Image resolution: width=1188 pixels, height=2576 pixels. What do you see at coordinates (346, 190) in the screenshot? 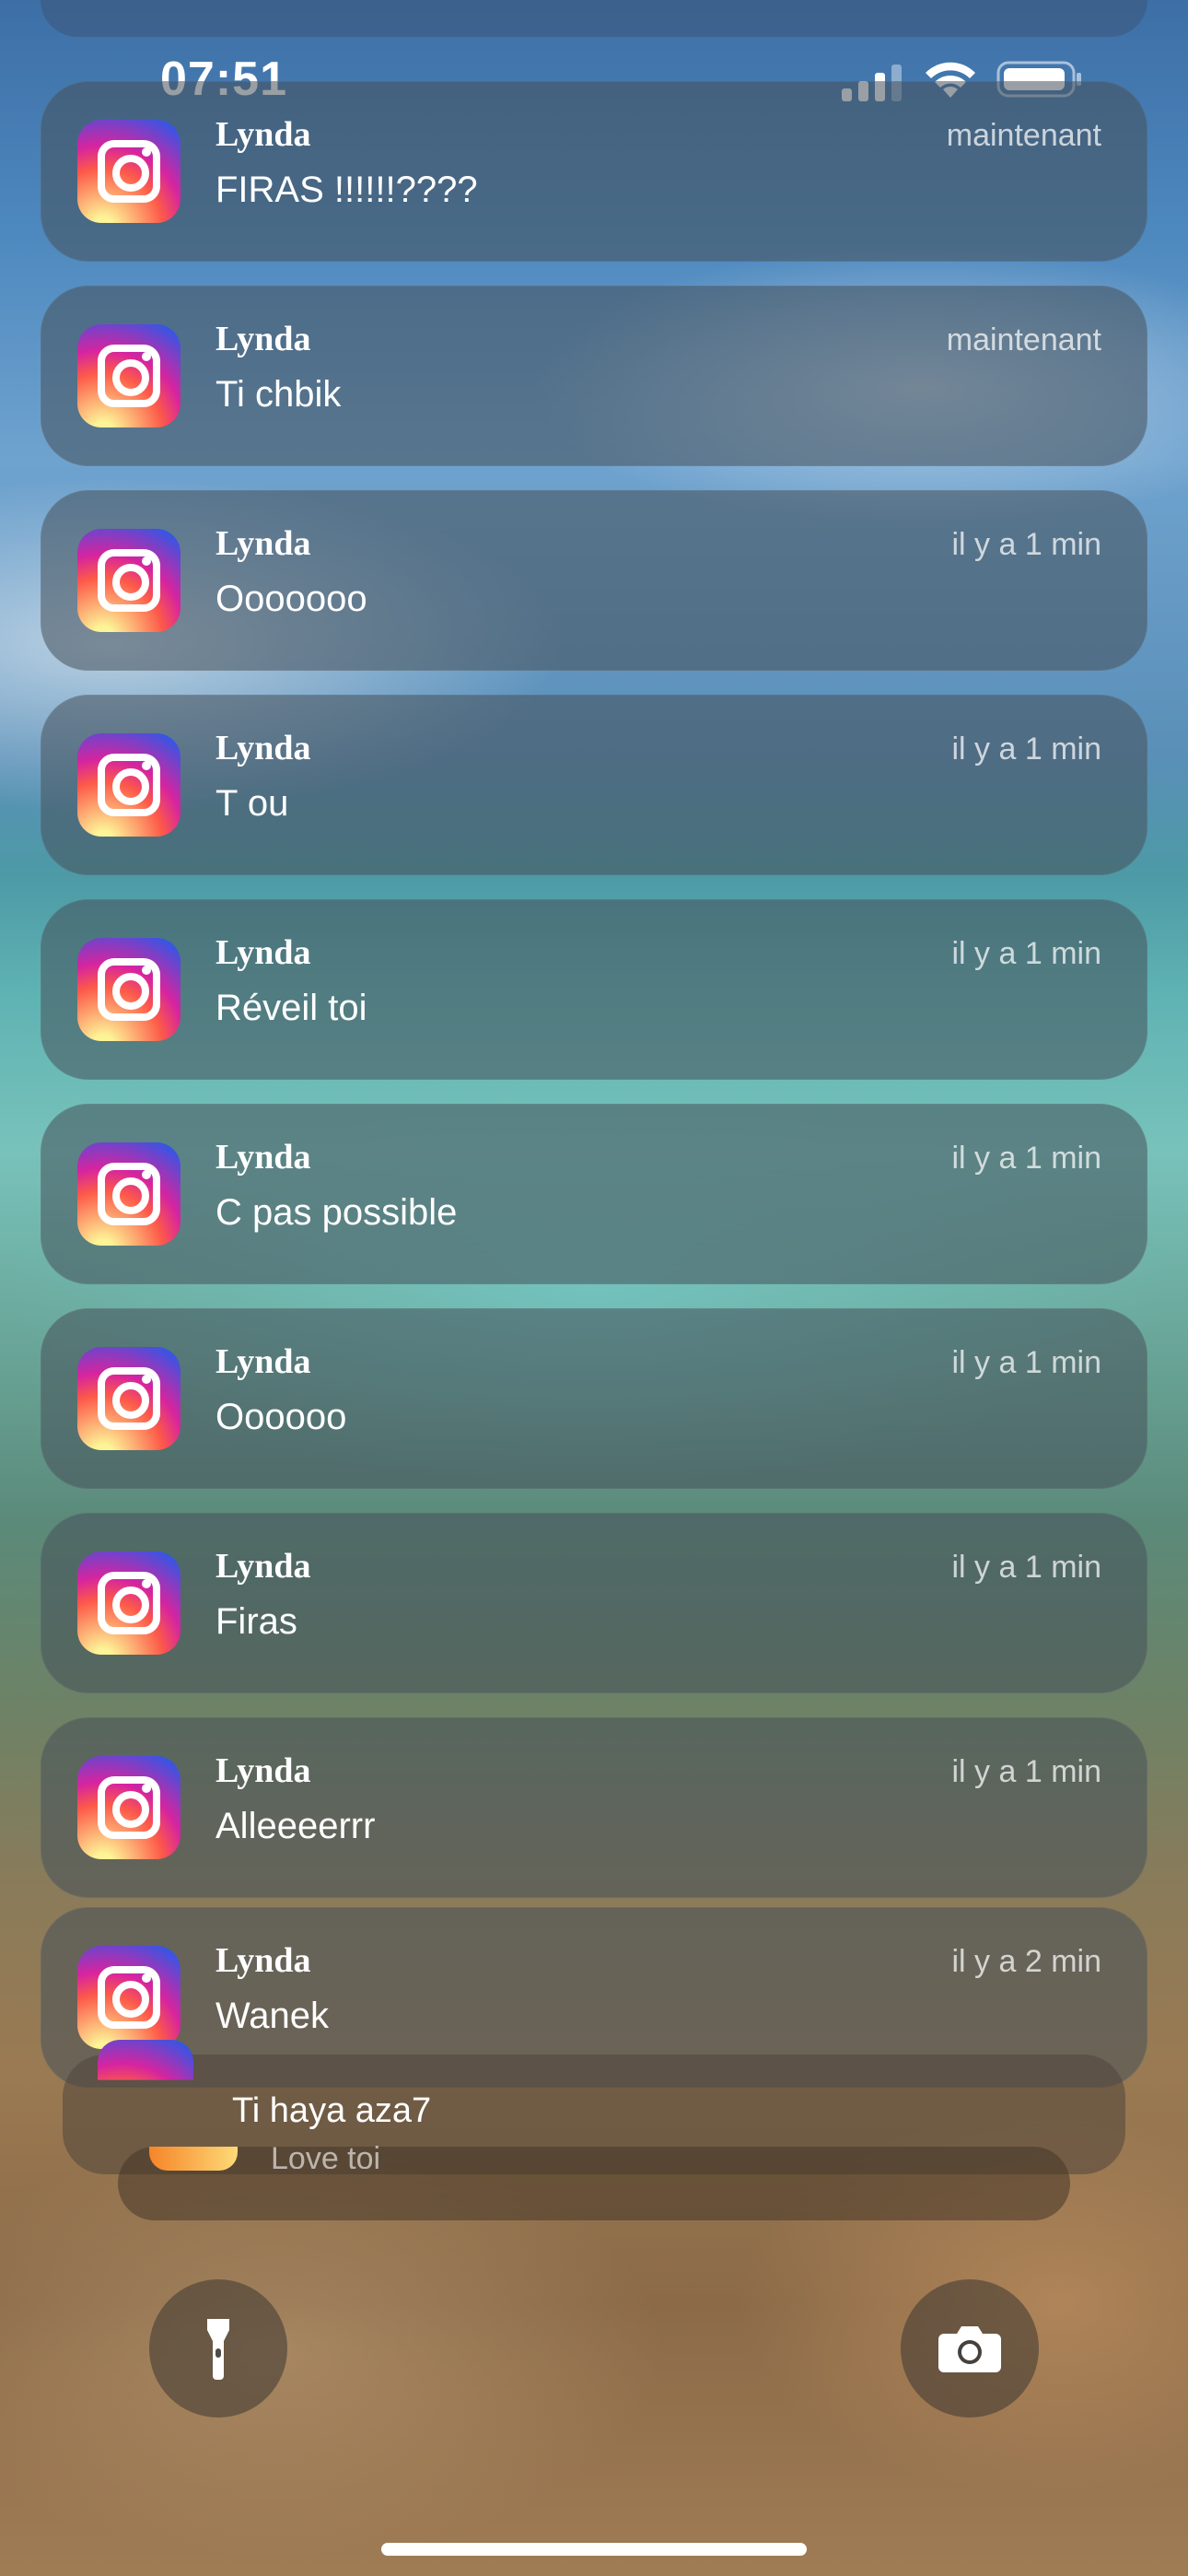
I see `notification-message: FIRAS !!!!!!????` at bounding box center [346, 190].